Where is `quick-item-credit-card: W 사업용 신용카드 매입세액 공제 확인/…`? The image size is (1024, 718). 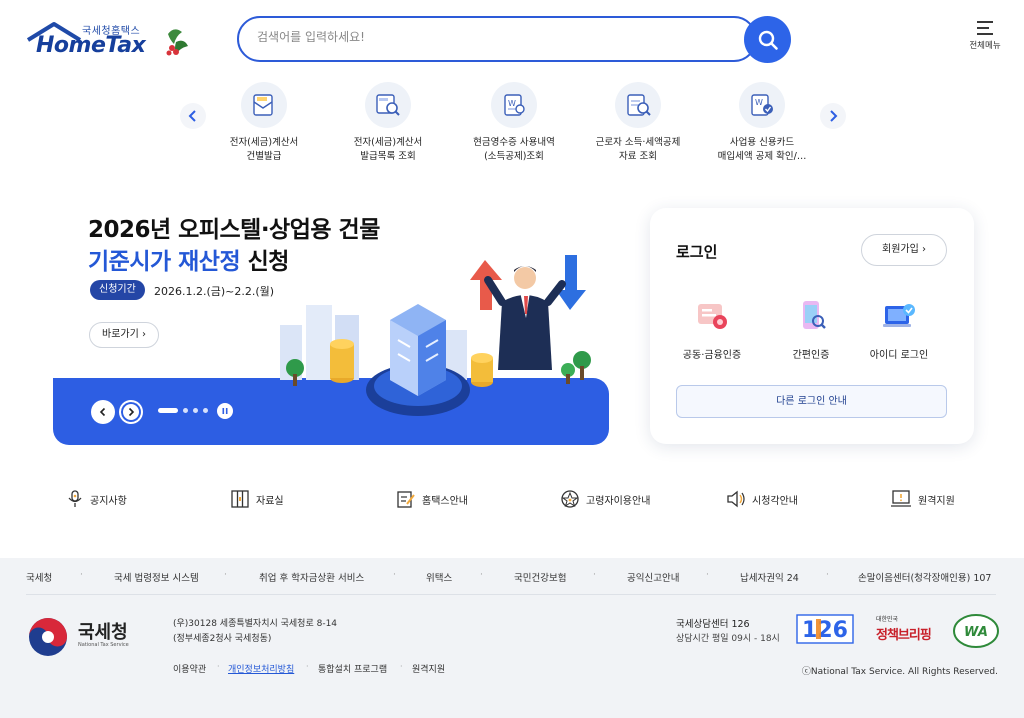 quick-item-credit-card: W 사업용 신용카드 매입세액 공제 확인/… is located at coordinates (762, 123).